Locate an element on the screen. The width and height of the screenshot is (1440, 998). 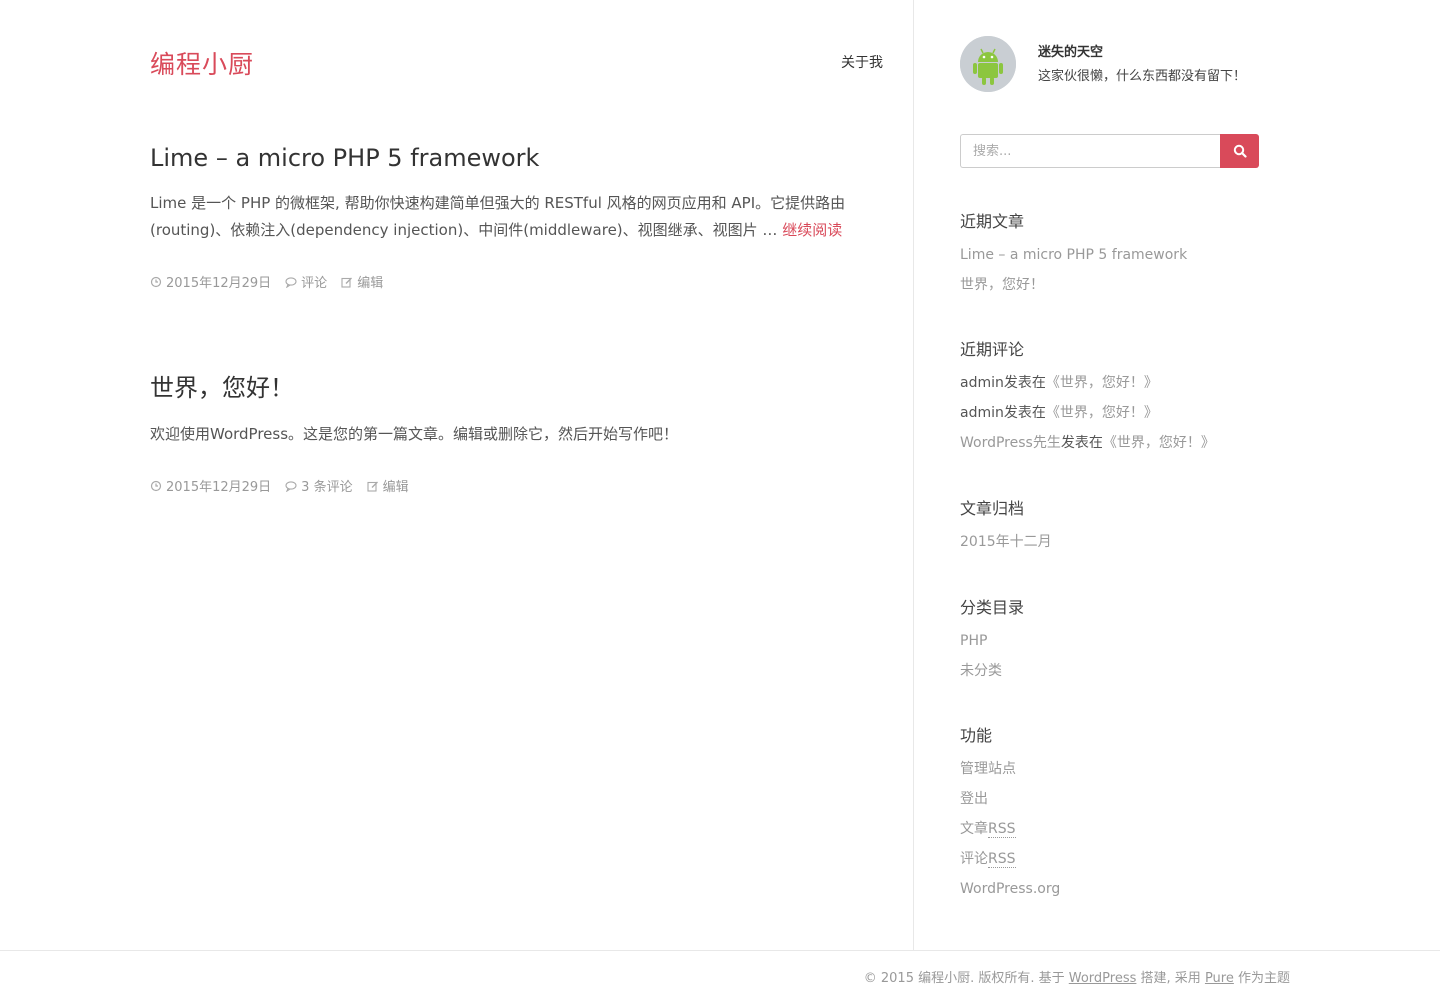
search-form is located at coordinates (1109, 151).